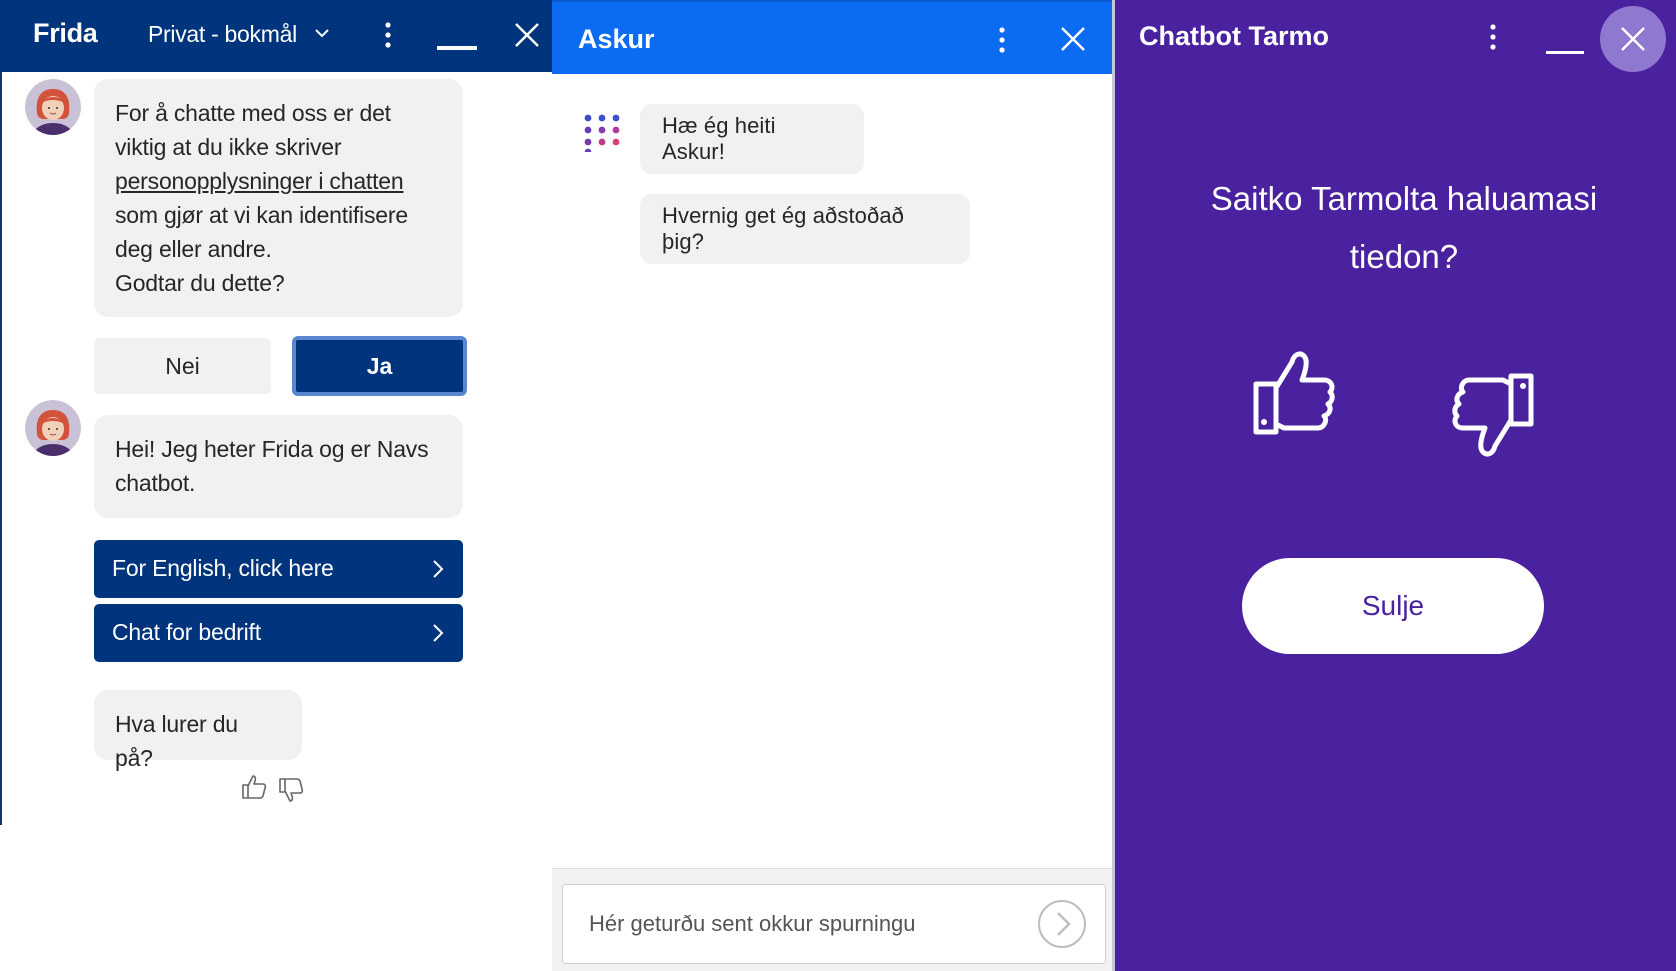  What do you see at coordinates (832, 37) in the screenshot?
I see `askur-header: Askur` at bounding box center [832, 37].